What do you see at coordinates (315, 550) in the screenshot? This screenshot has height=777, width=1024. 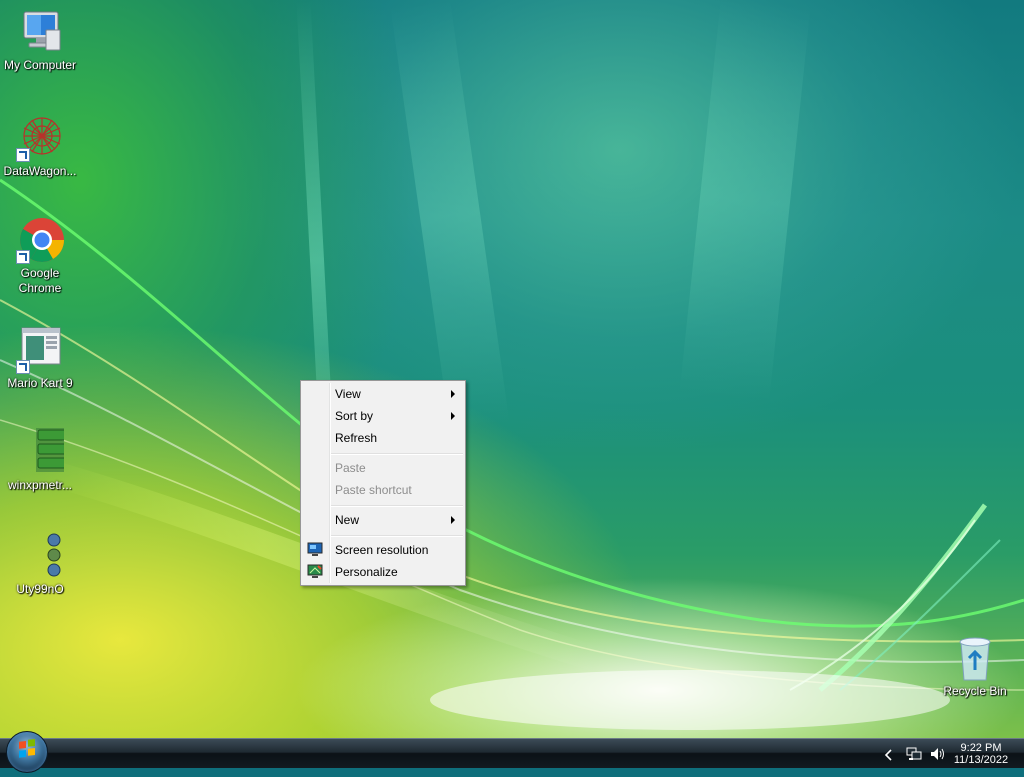 I see `screen-resolution-icon` at bounding box center [315, 550].